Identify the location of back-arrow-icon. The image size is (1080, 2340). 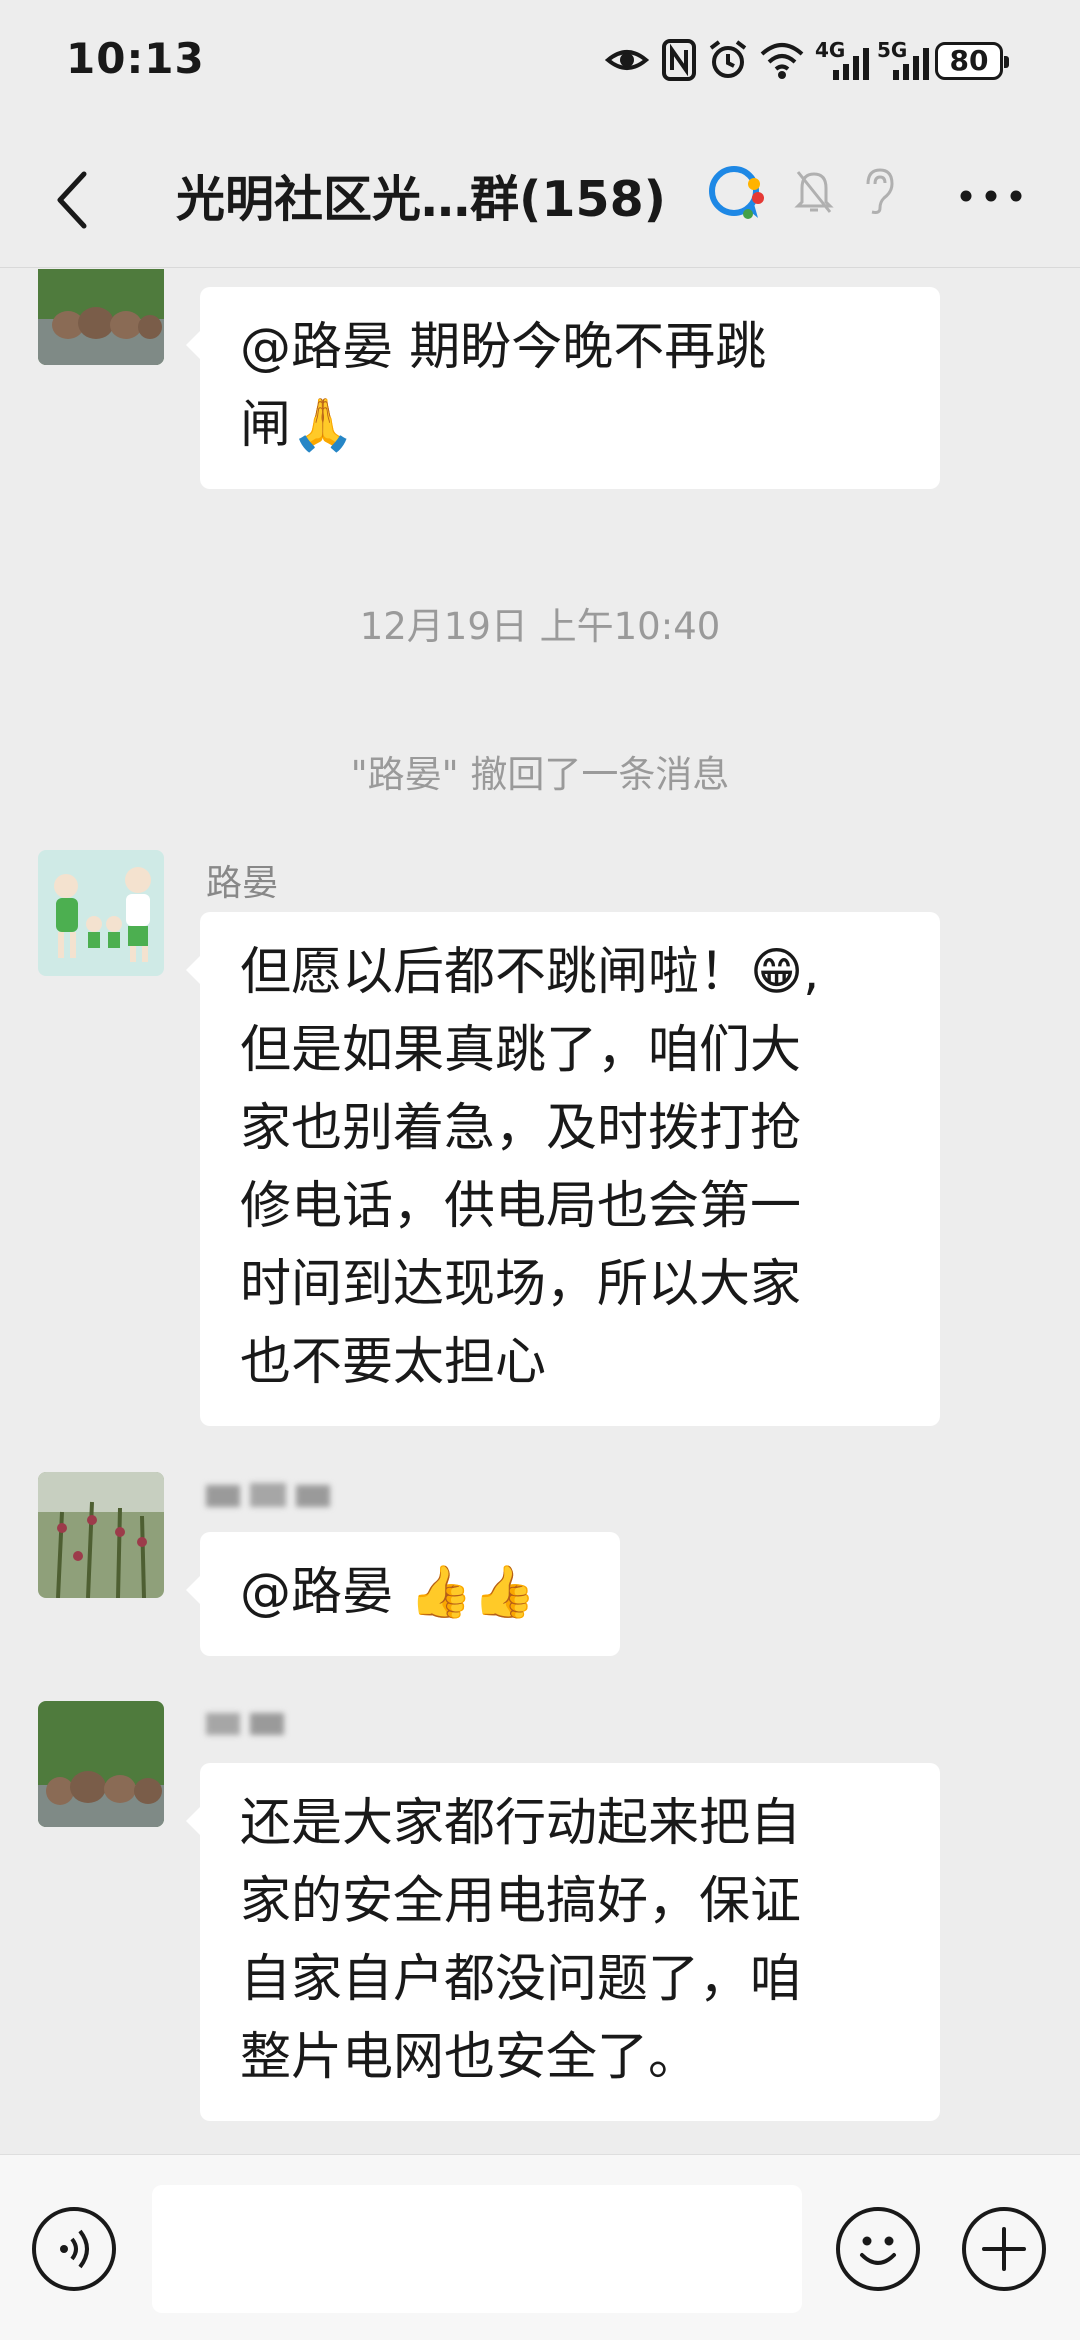
(74, 200).